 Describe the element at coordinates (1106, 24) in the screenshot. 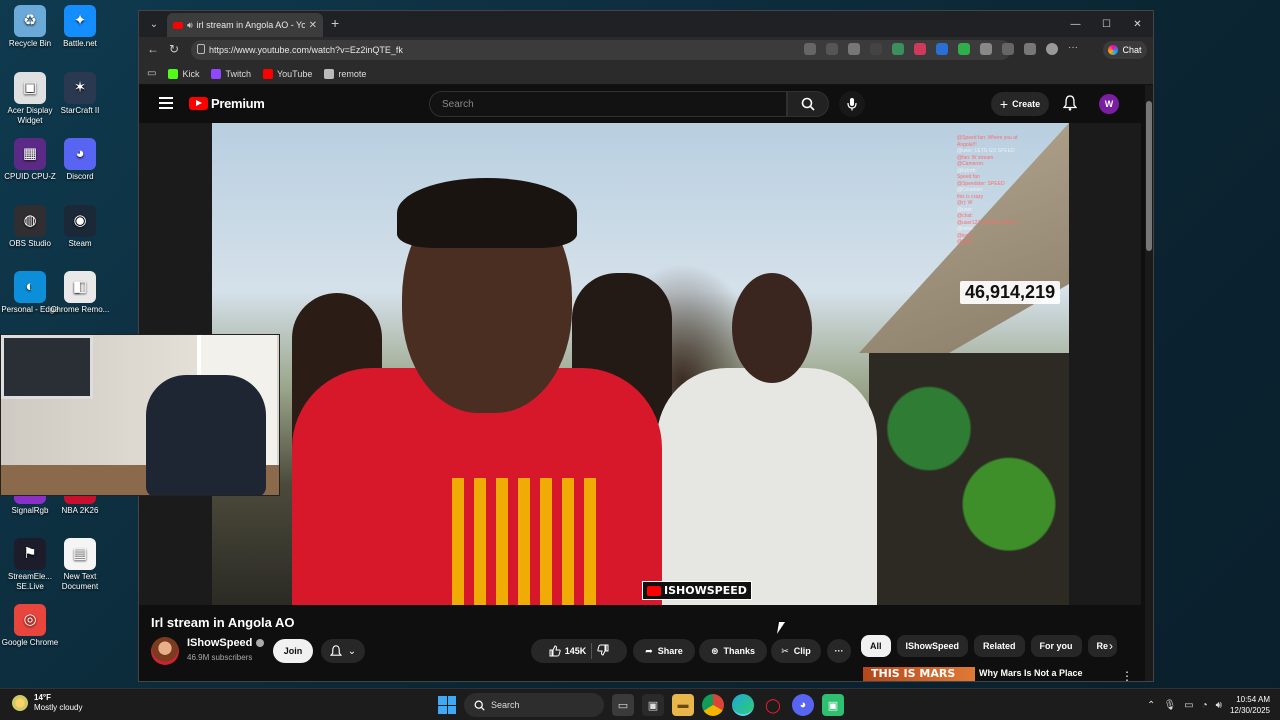

I see `maximize-button: ☐` at that location.